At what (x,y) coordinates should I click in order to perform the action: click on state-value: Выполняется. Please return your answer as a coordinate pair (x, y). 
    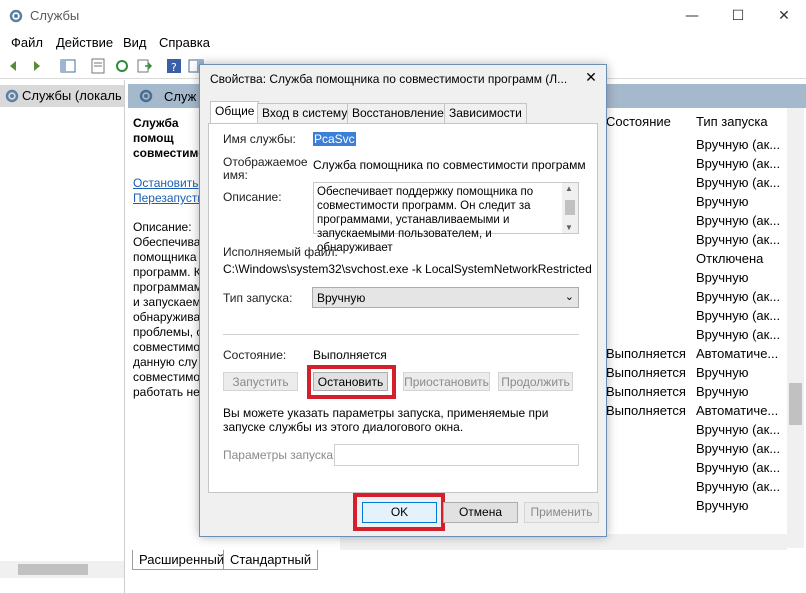
    Looking at the image, I should click on (350, 355).